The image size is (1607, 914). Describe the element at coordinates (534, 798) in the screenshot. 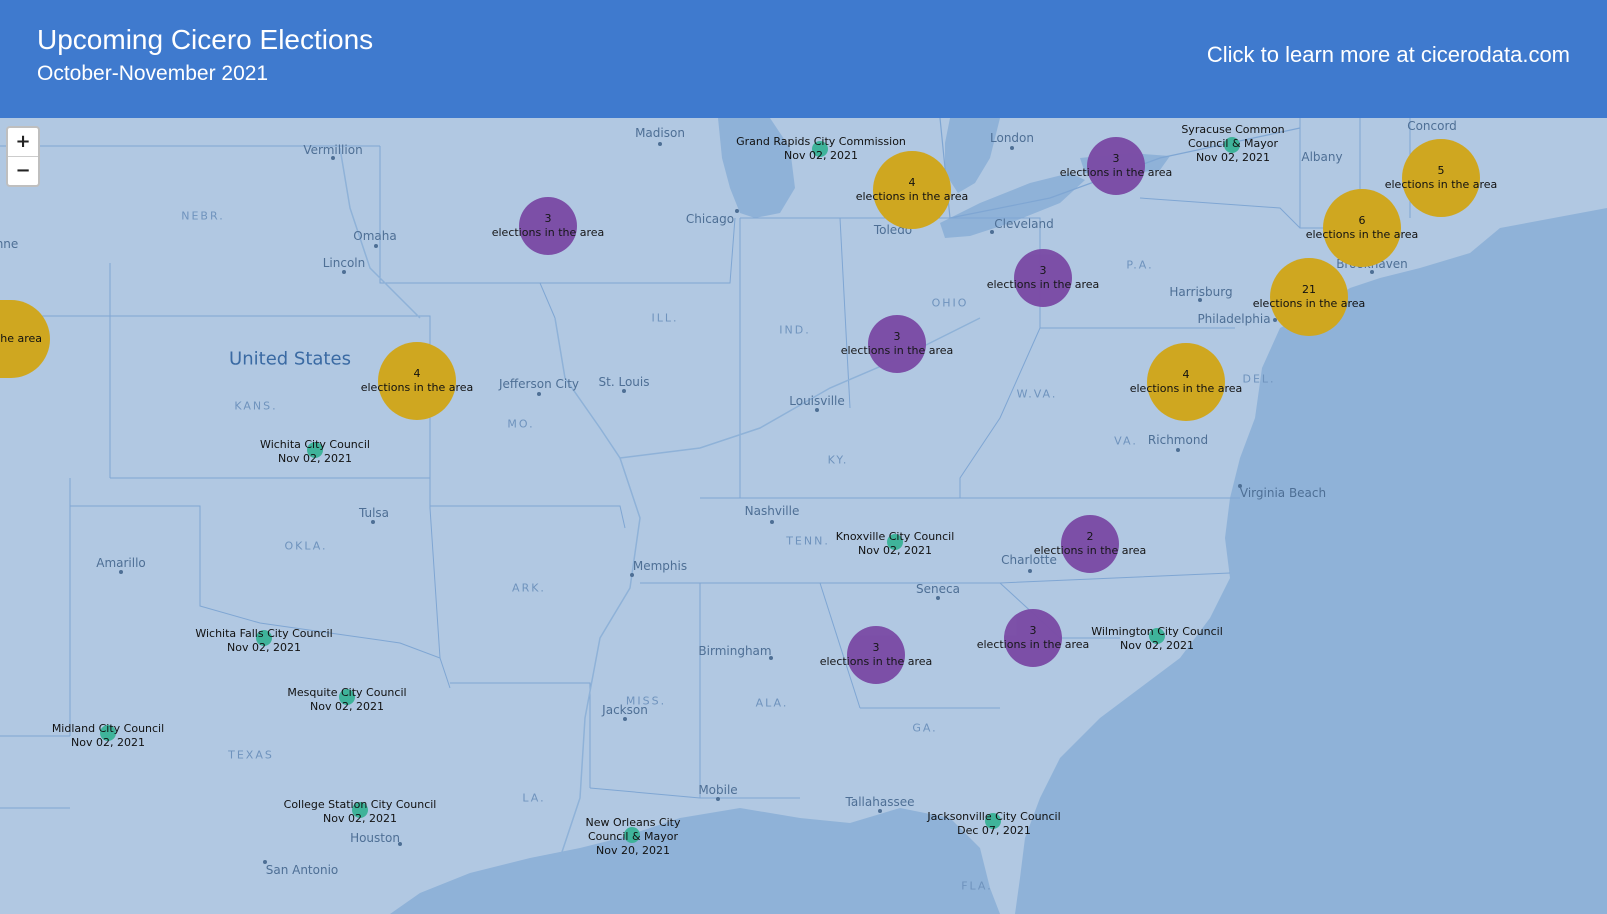

I see `state-label: LA.` at that location.